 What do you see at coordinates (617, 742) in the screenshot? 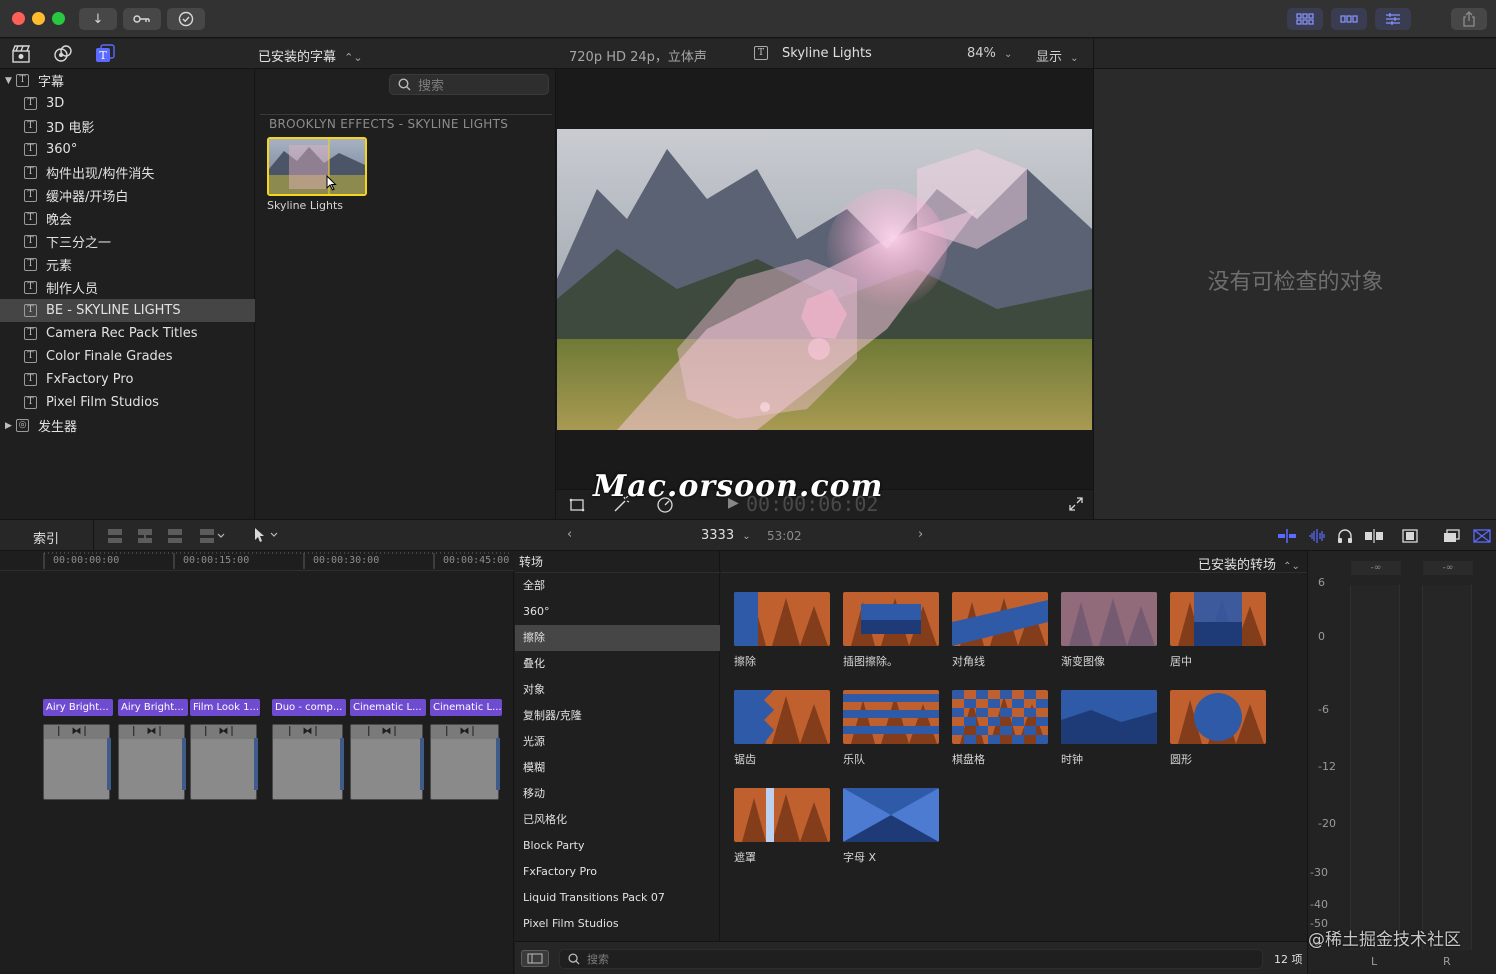
I see `transition-category: 光源` at bounding box center [617, 742].